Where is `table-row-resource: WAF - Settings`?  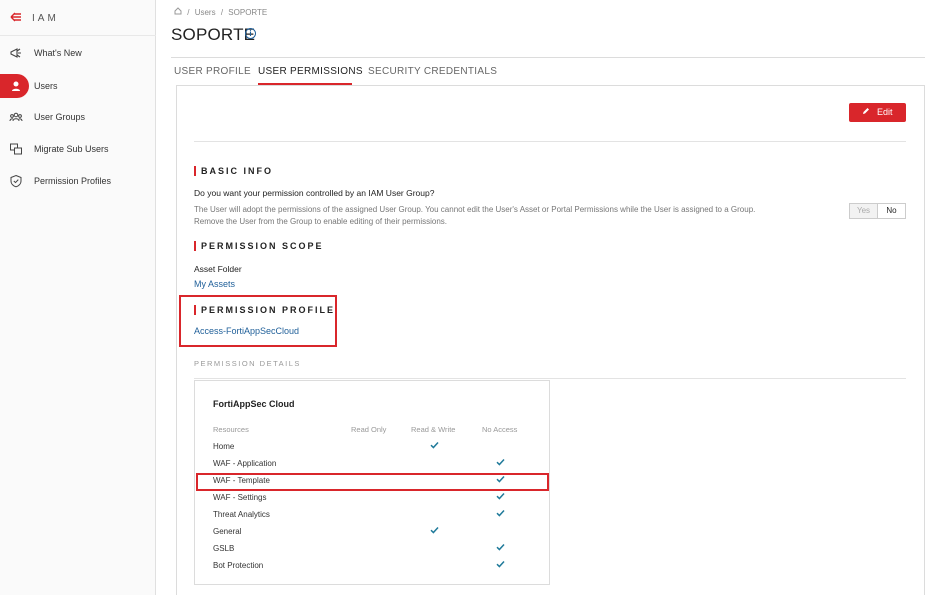 table-row-resource: WAF - Settings is located at coordinates (240, 497).